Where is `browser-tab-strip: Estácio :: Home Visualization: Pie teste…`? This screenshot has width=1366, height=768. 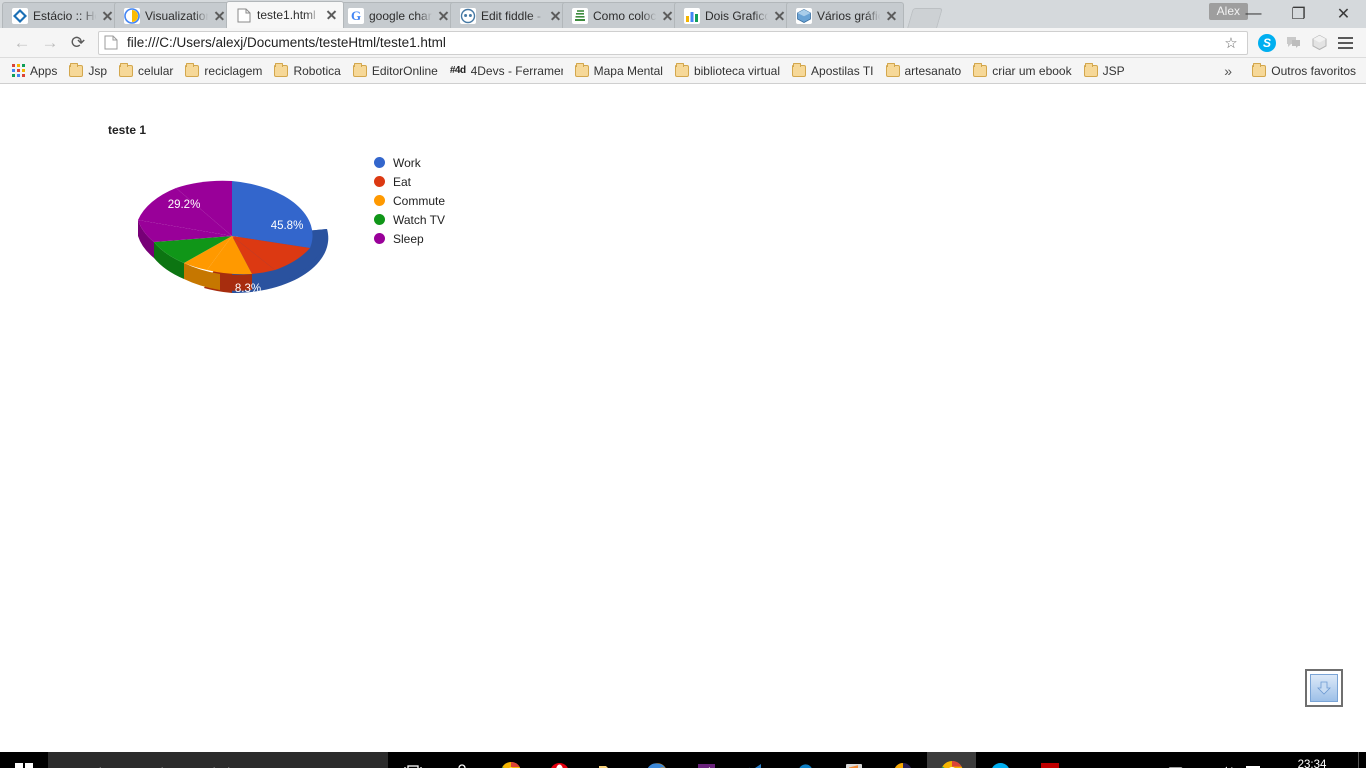 browser-tab-strip: Estácio :: Home Visualization: Pie teste… is located at coordinates (683, 14).